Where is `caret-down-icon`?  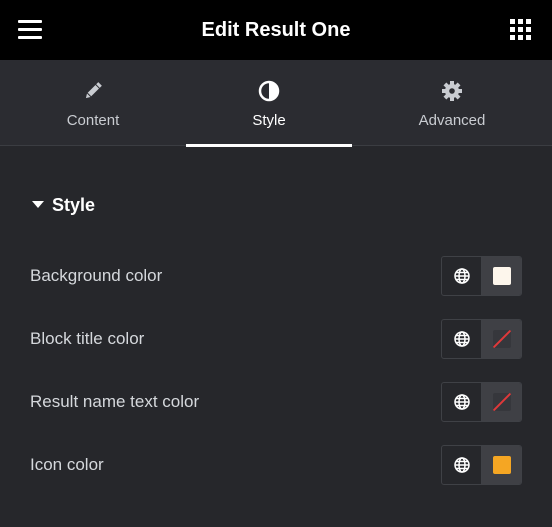 caret-down-icon is located at coordinates (38, 204).